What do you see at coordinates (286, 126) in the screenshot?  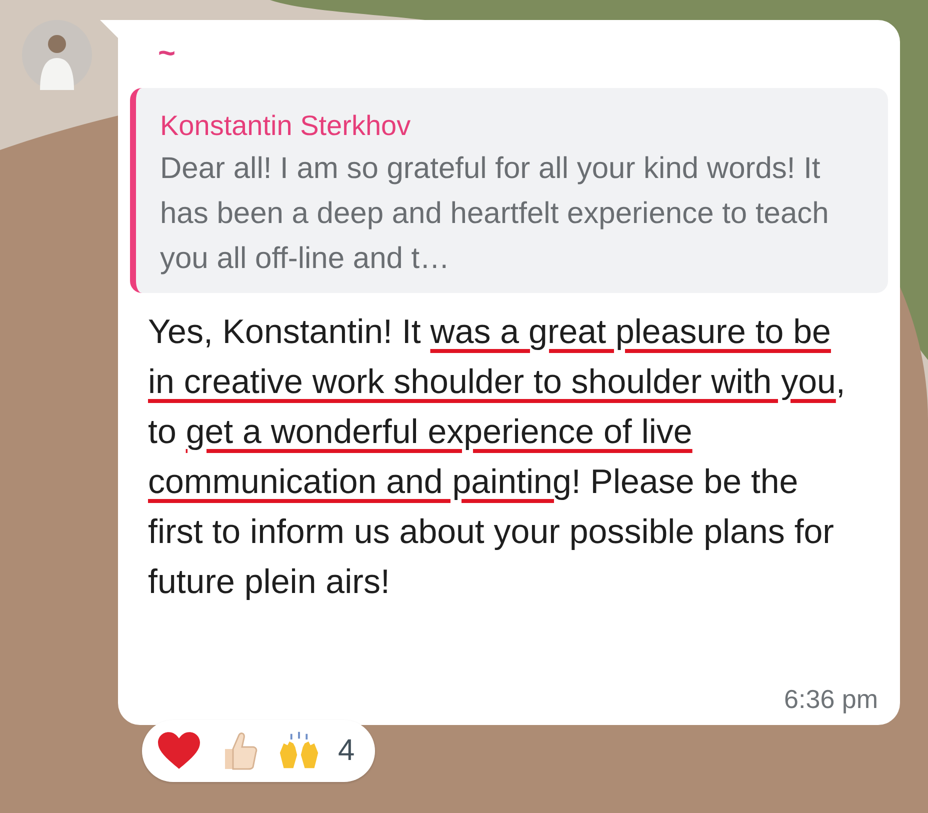 I see `quote-author: Konstantin Sterkhov` at bounding box center [286, 126].